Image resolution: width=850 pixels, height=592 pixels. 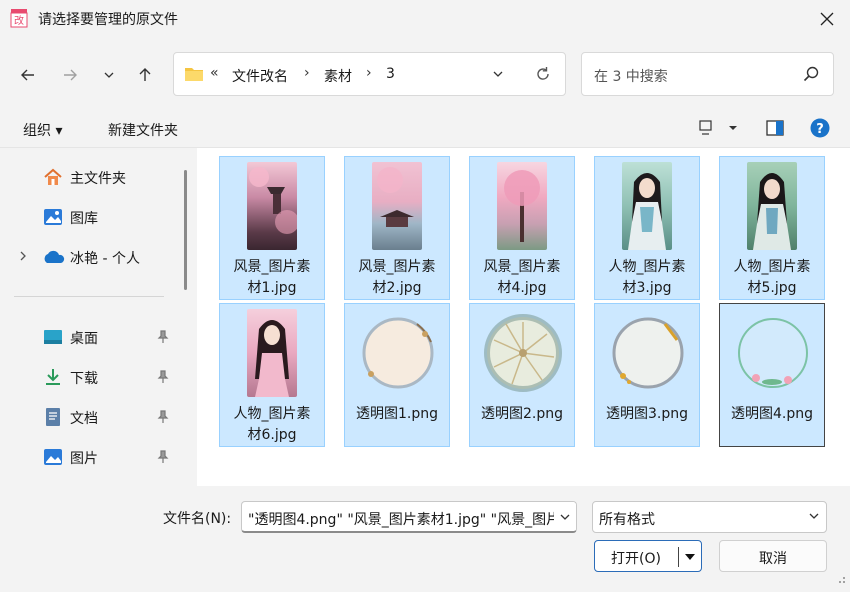 I want to click on sidebar-item-home: 主文件夹, so click(x=88, y=177).